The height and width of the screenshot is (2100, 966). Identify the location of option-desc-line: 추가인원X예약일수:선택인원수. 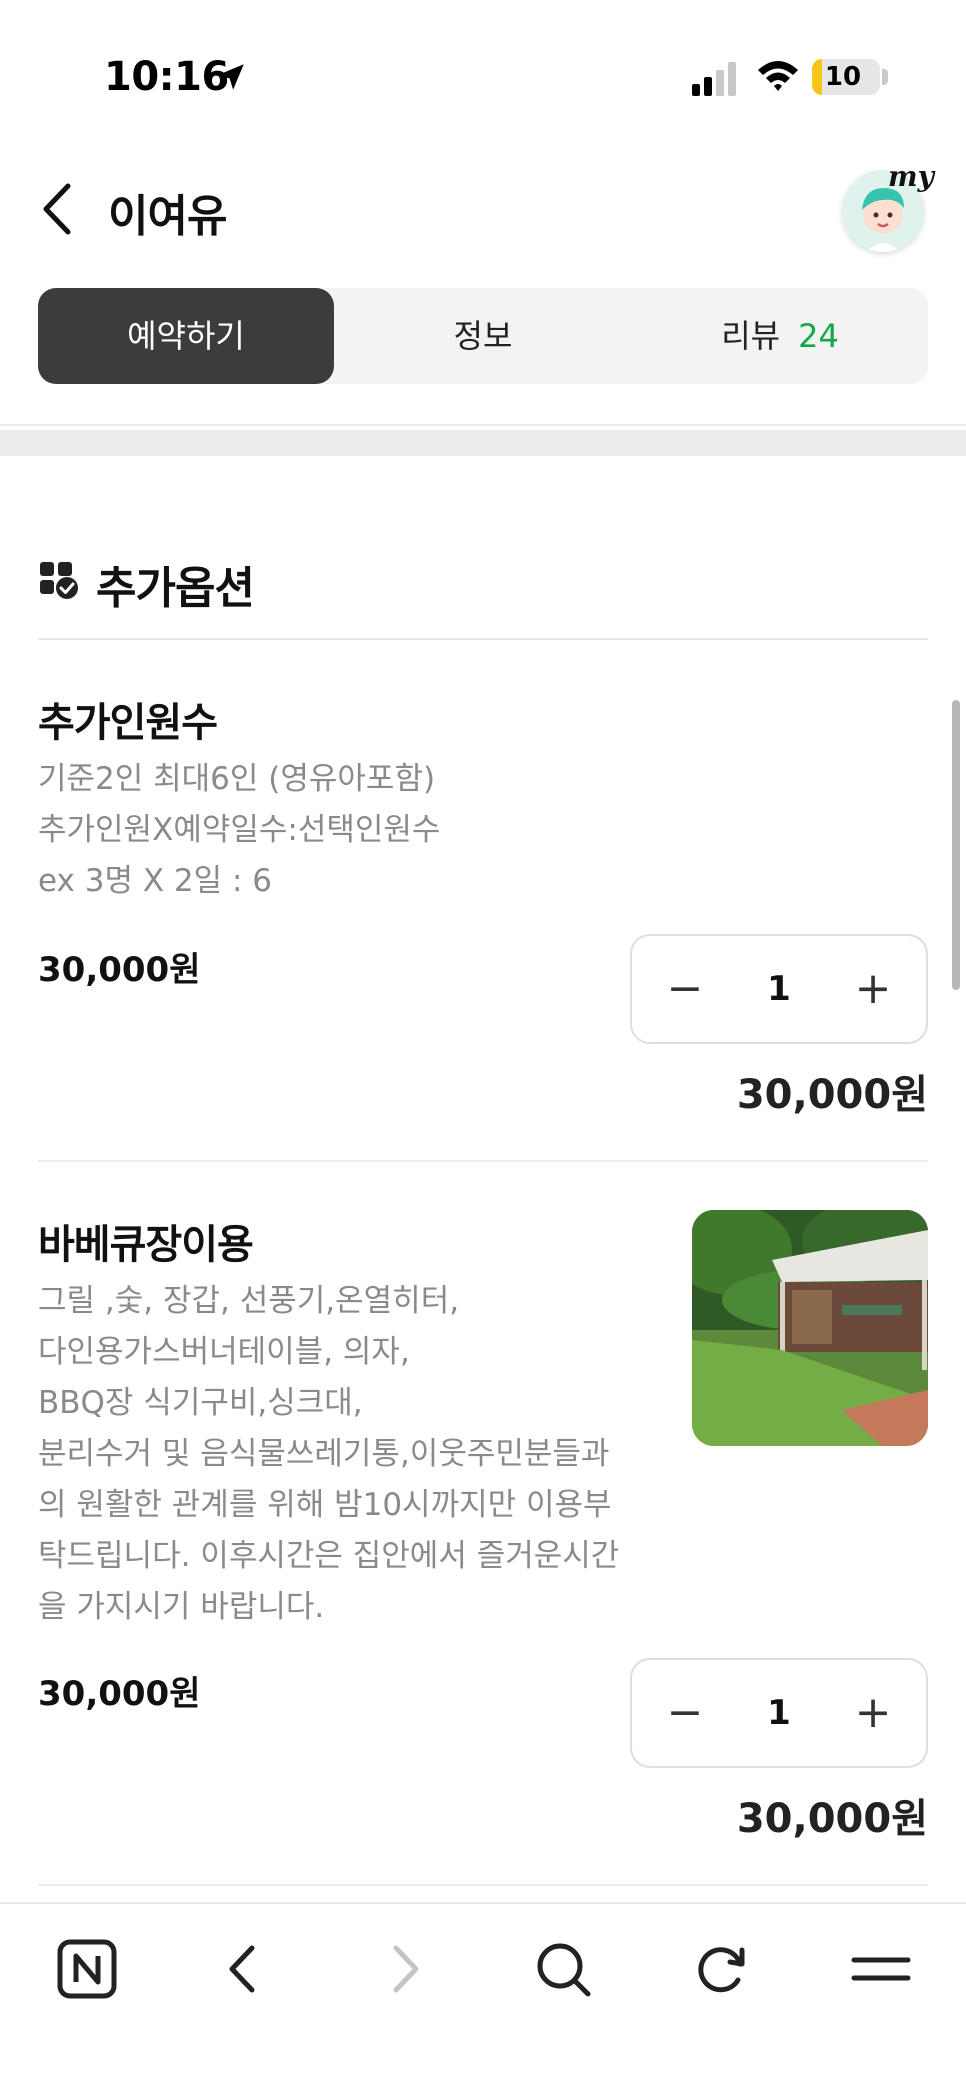
(239, 830).